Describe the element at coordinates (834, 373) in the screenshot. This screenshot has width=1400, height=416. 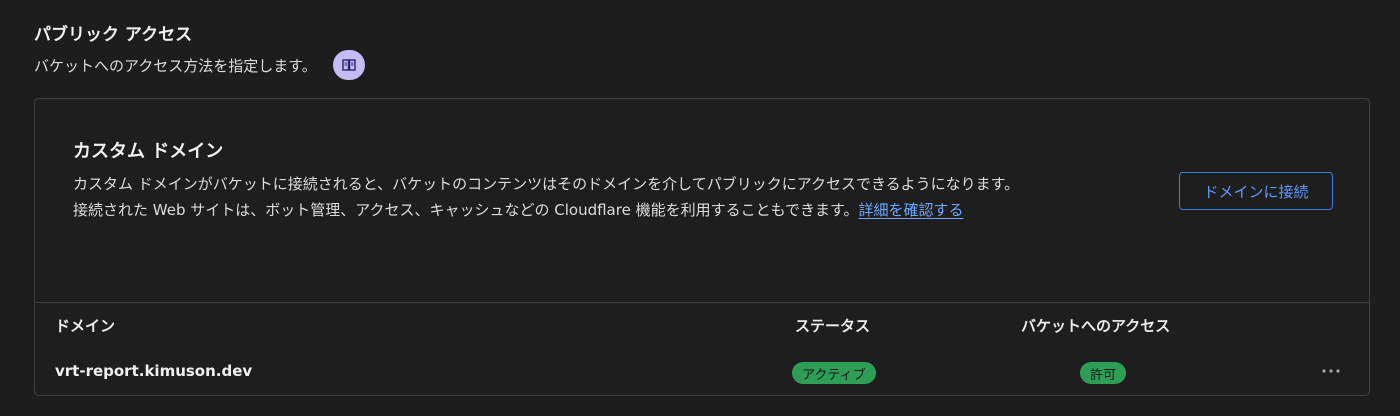
I see `status-badge: アクティブ` at that location.